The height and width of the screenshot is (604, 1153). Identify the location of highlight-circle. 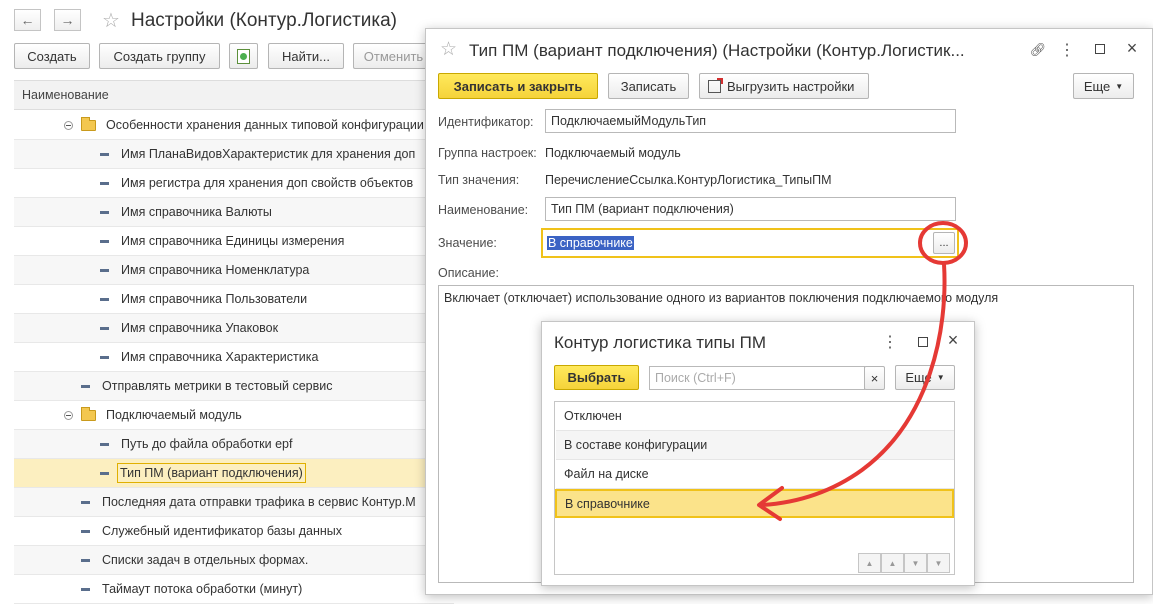
(943, 243).